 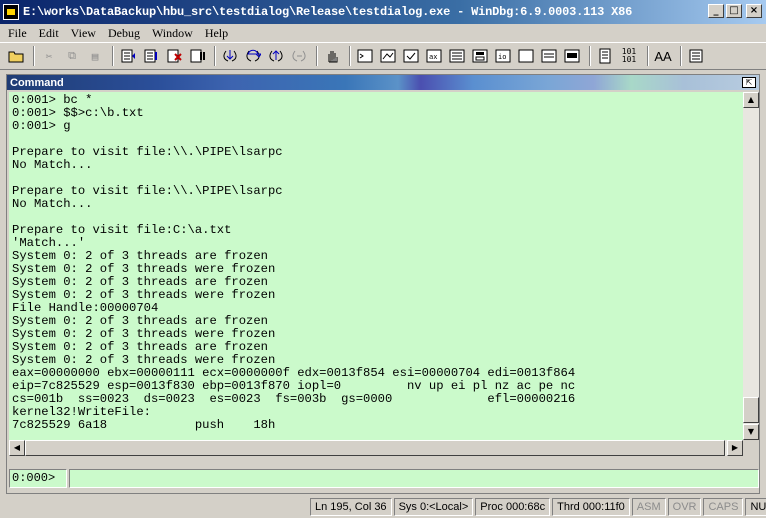 I want to click on break-icon, so click(x=197, y=56).